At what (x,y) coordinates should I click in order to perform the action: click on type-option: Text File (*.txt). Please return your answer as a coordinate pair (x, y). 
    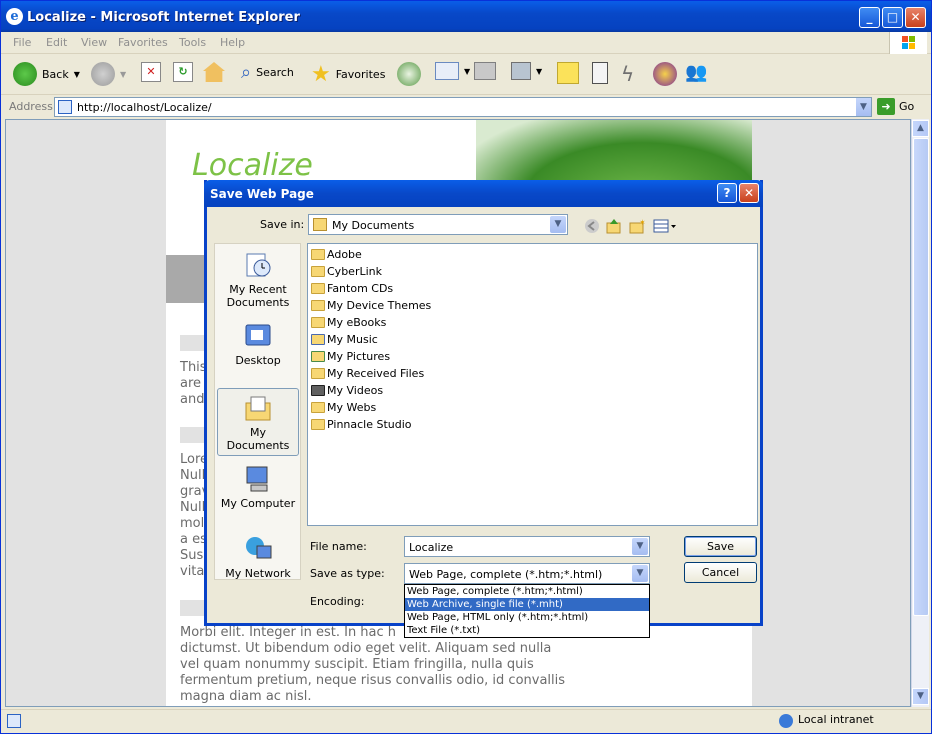
    Looking at the image, I should click on (527, 630).